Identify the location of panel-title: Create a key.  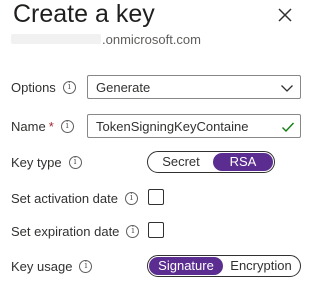
(84, 14).